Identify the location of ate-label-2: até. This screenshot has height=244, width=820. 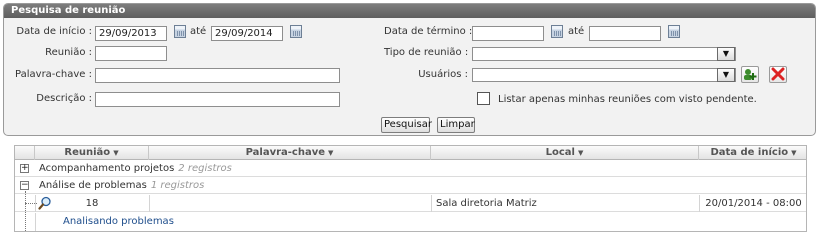
(576, 31).